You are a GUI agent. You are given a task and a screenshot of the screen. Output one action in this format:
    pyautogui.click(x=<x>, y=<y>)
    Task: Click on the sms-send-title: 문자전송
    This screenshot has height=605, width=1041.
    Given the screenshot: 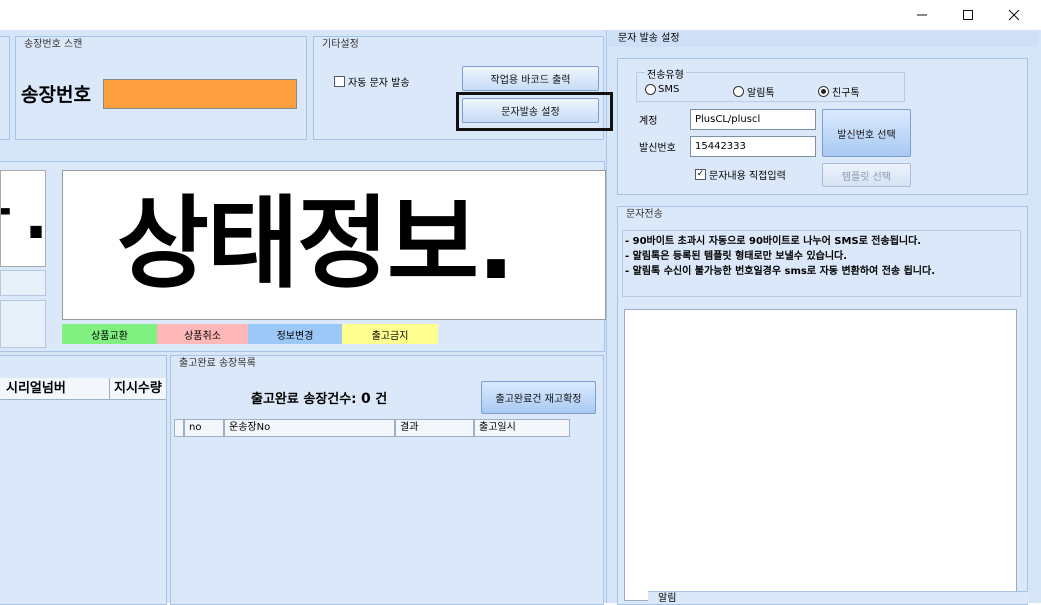 What is the action you would take?
    pyautogui.click(x=644, y=214)
    